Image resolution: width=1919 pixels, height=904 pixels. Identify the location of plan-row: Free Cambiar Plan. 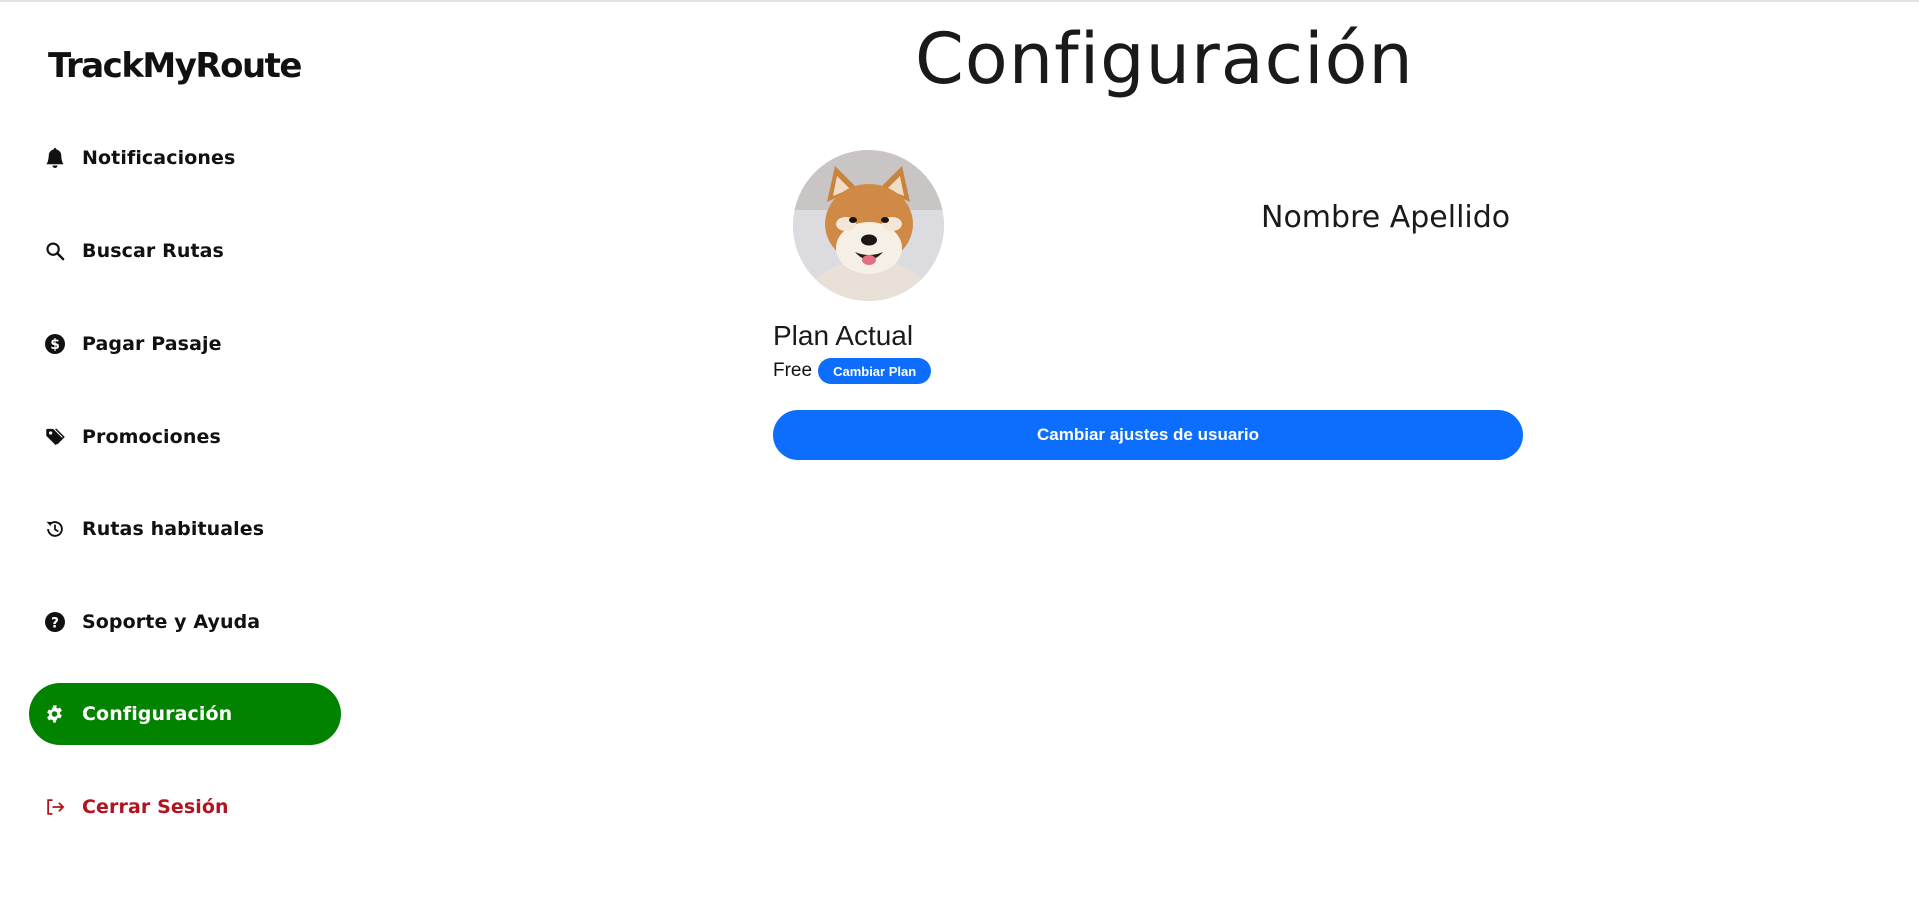
(852, 371).